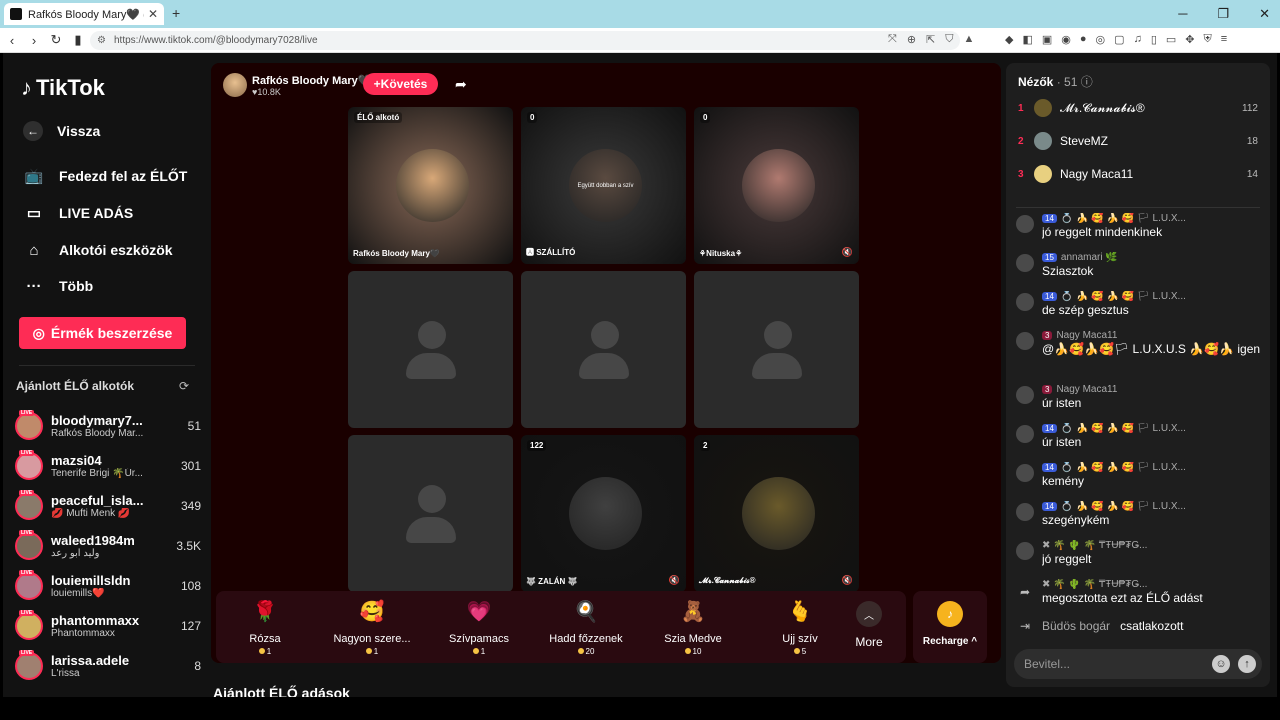  Describe the element at coordinates (586, 627) in the screenshot. I see `gift-item: 🍳 Hadd főzzenek 20` at that location.